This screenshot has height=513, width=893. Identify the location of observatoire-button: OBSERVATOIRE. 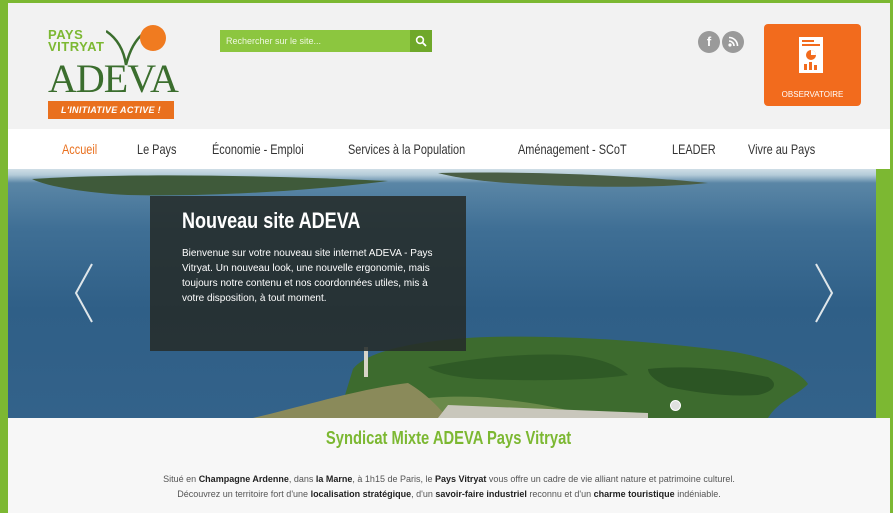
(812, 65).